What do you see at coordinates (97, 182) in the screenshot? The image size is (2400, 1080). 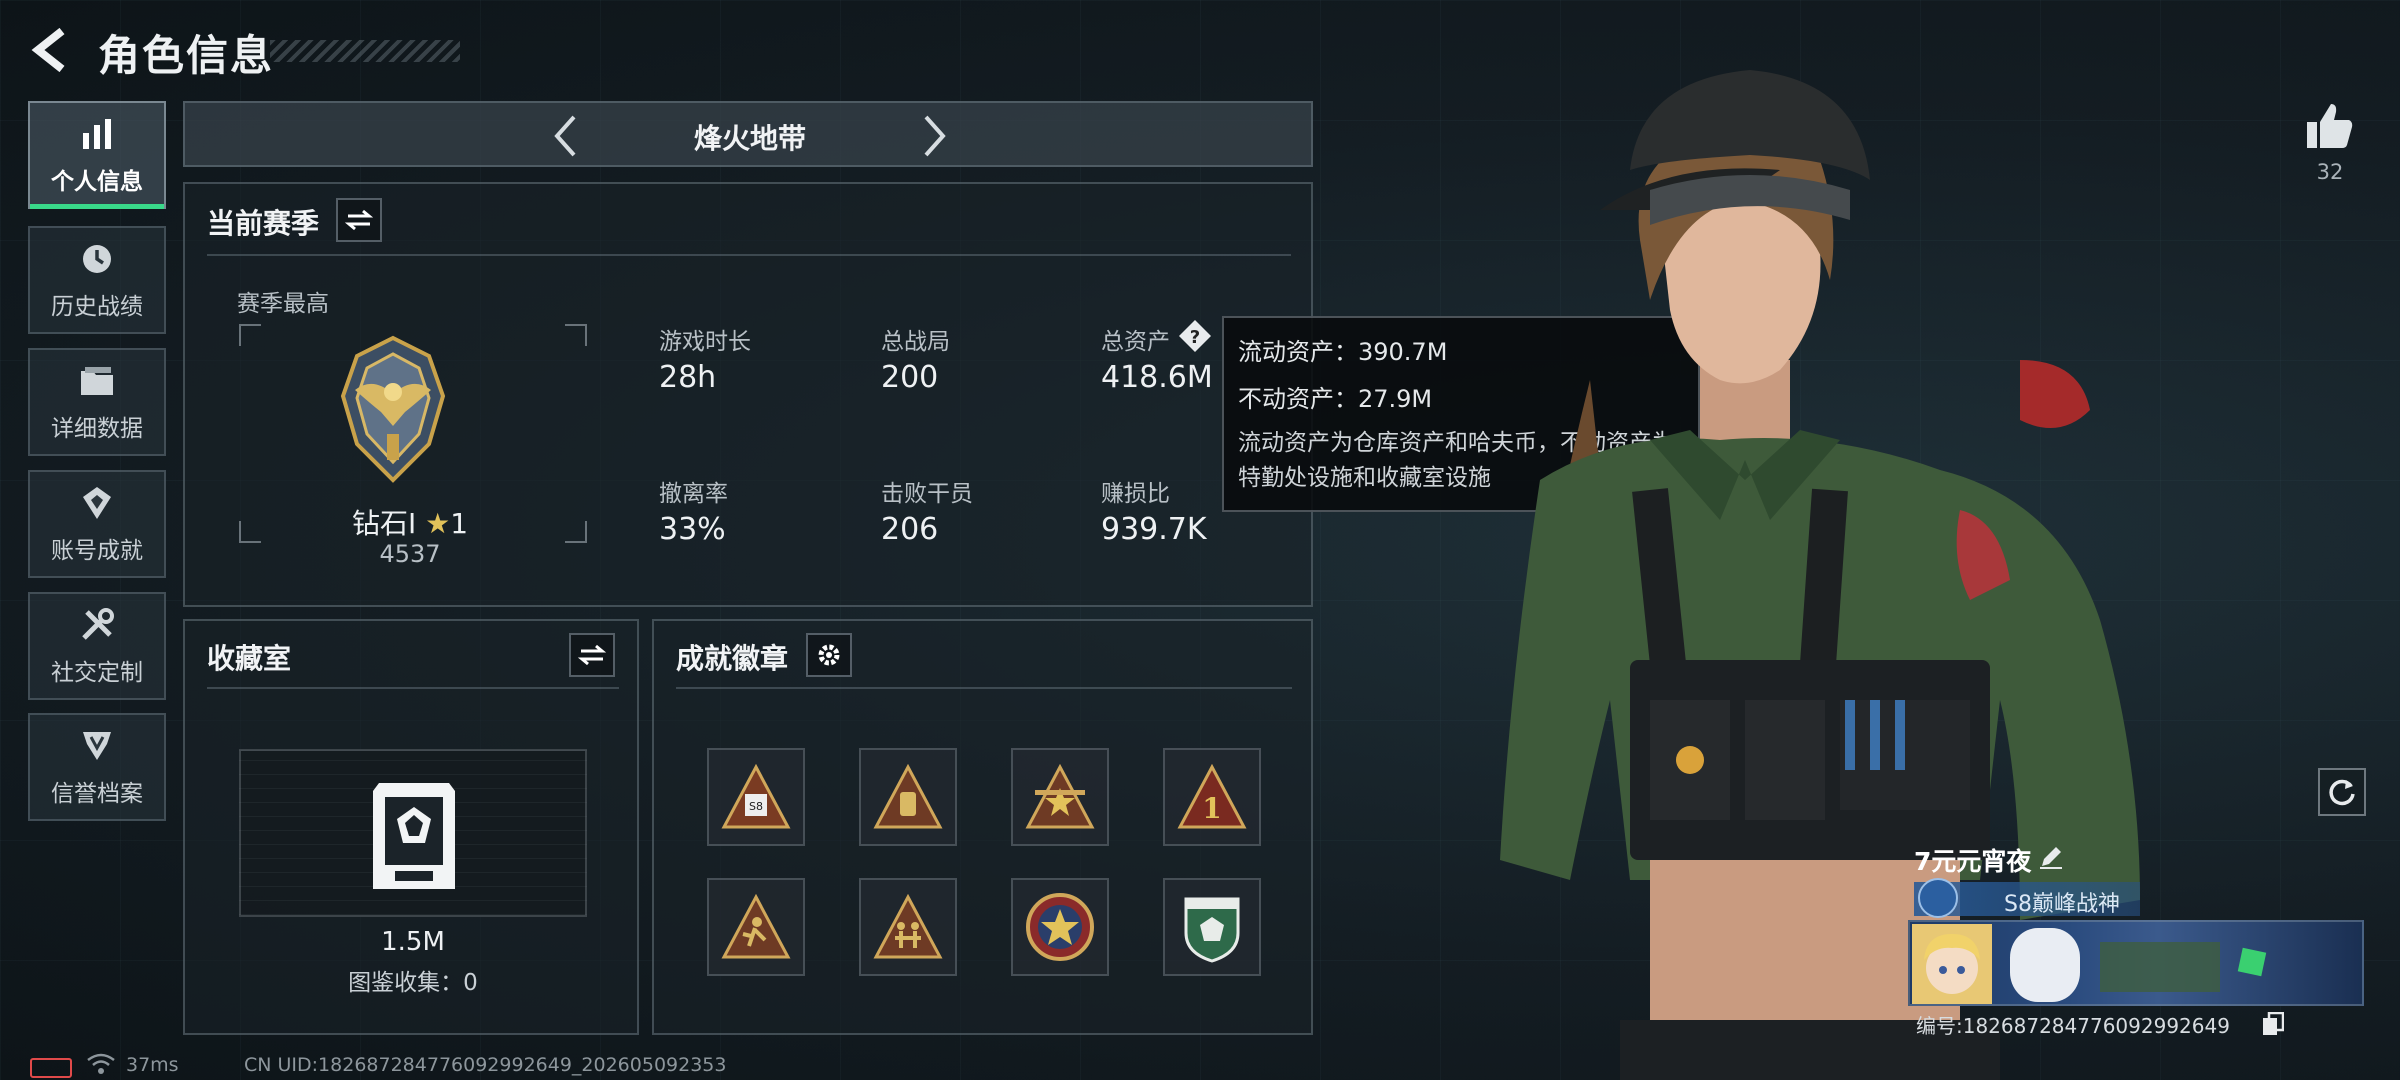 I see `nav-label: 个人信息` at bounding box center [97, 182].